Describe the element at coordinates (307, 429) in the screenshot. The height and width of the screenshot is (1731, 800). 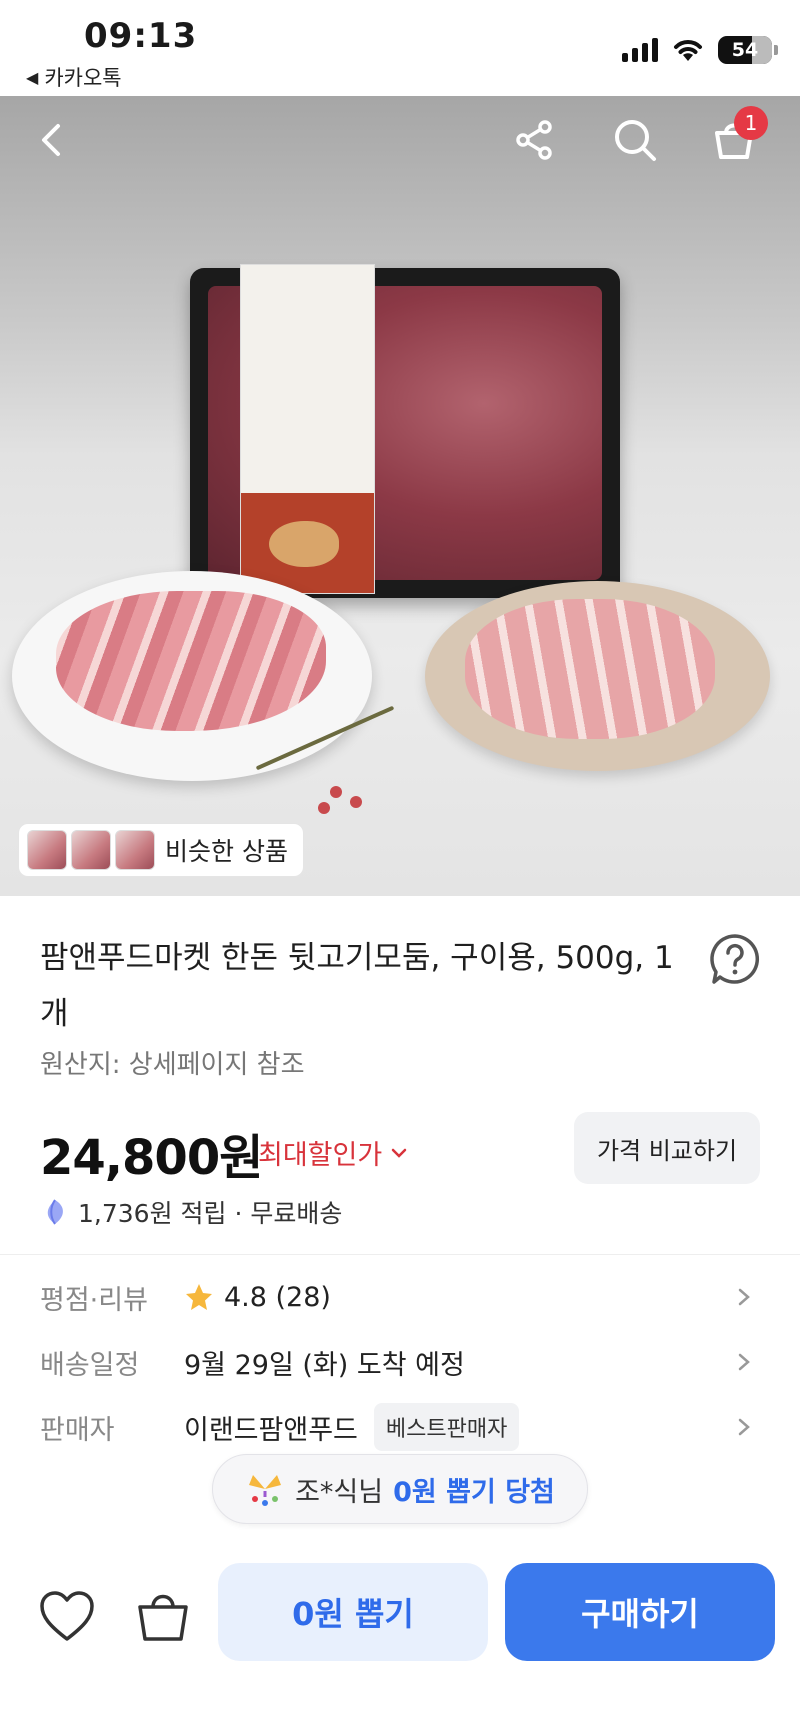
I see `package-label` at that location.